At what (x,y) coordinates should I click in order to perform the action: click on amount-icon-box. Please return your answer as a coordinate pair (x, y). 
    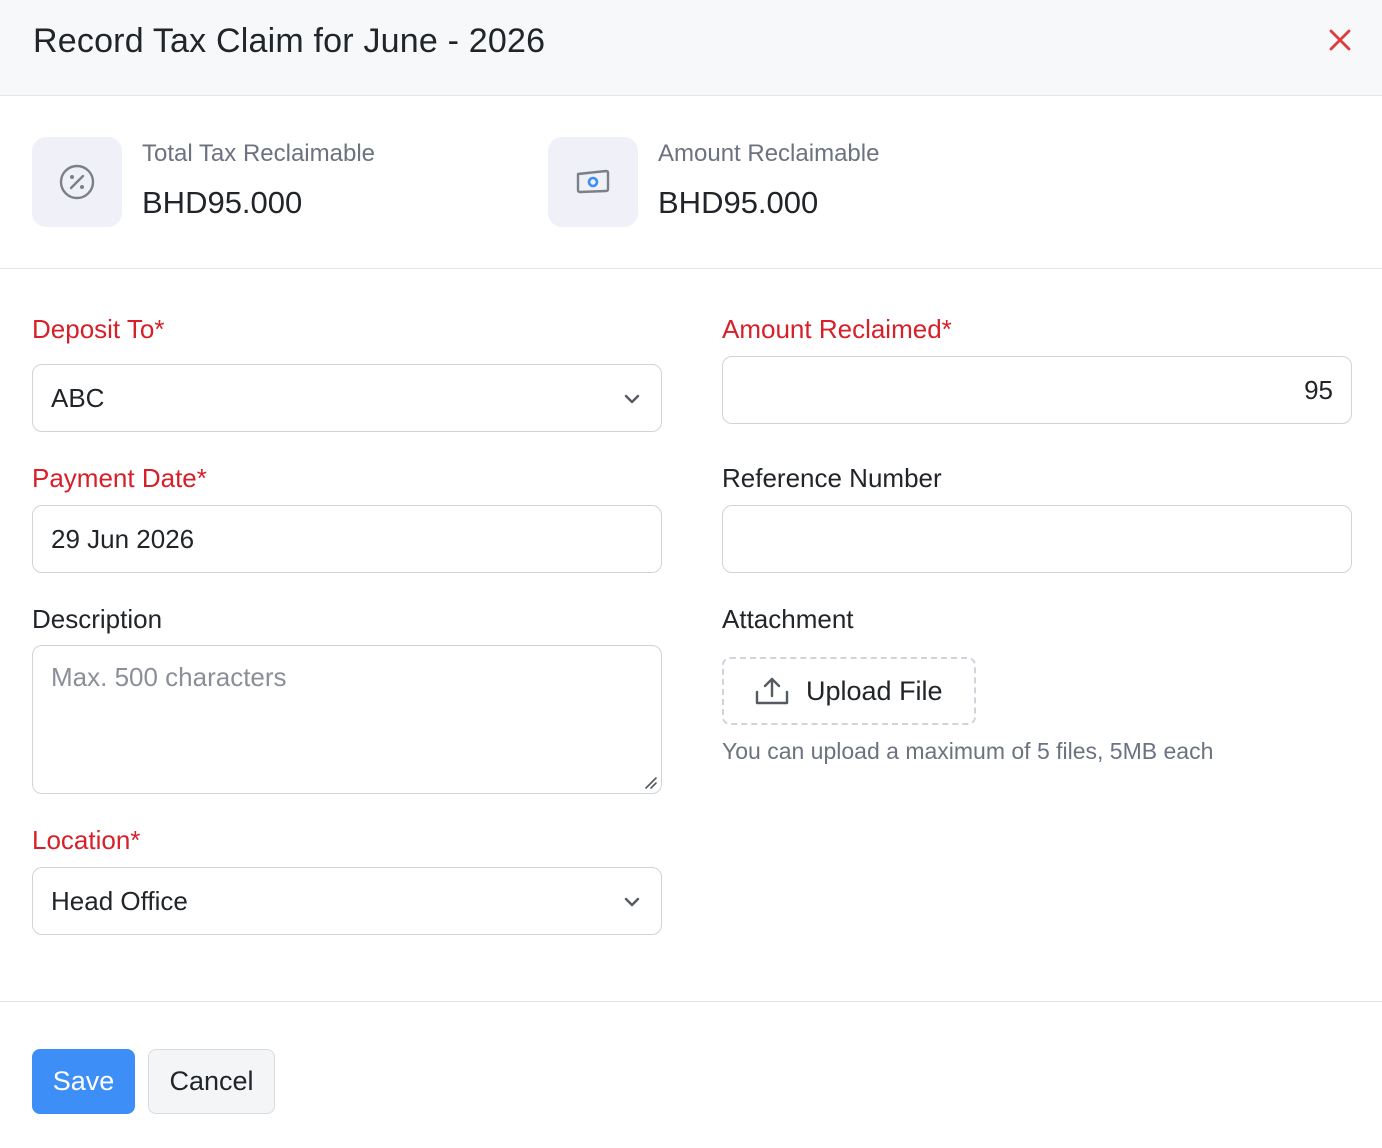
    Looking at the image, I should click on (593, 182).